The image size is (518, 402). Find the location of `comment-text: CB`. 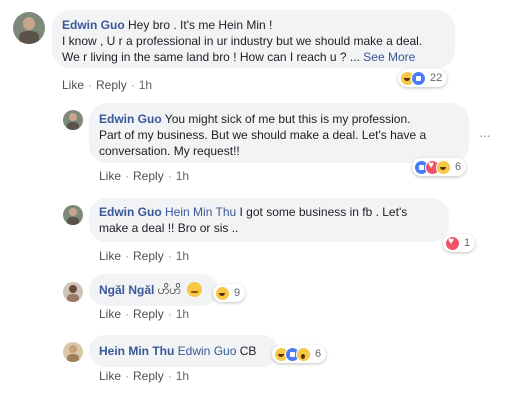

comment-text: CB is located at coordinates (248, 351).